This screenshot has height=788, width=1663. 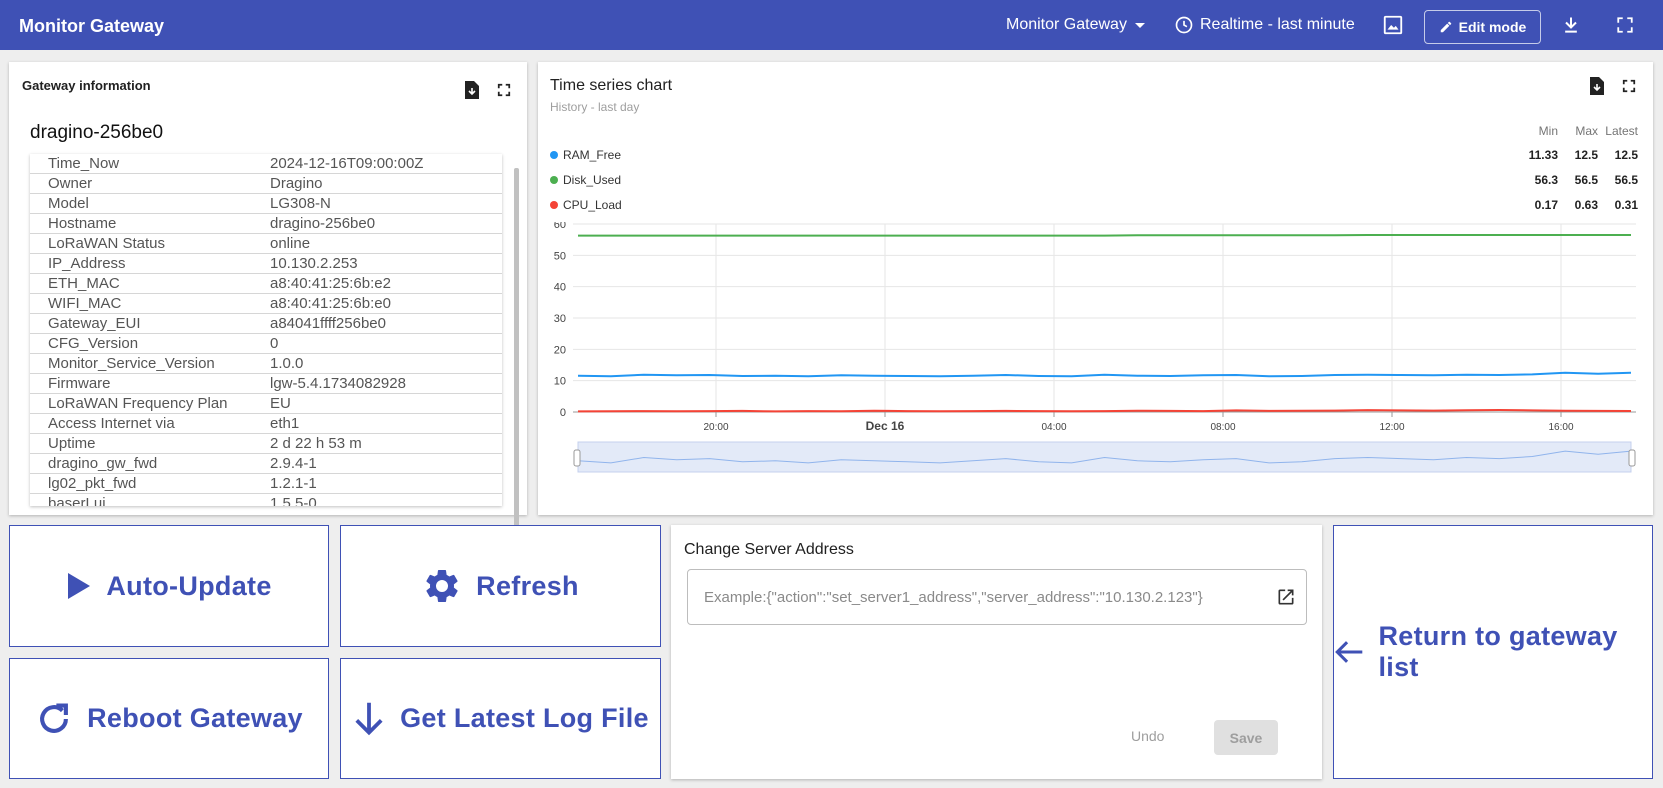 What do you see at coordinates (1104, 374) in the screenshot?
I see `series-line-ram-free` at bounding box center [1104, 374].